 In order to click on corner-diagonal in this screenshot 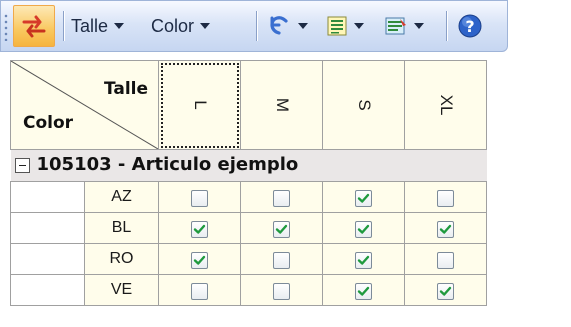, I will do `click(84, 105)`.